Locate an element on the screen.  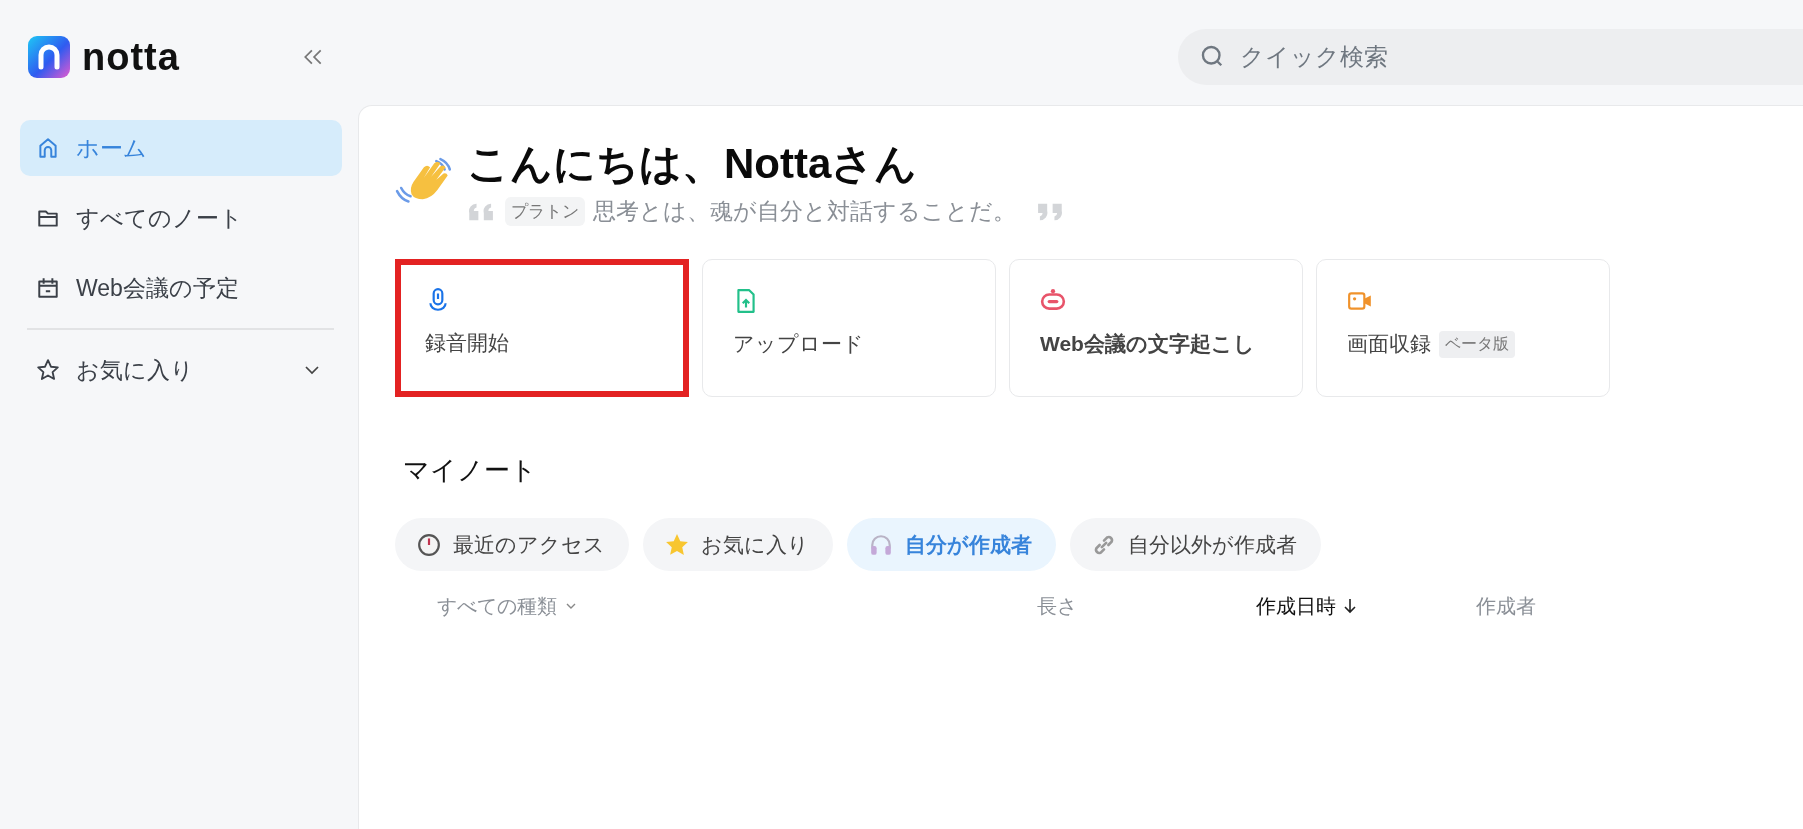
quote-text: 思考とは、魂が自分と対話することだ。 is located at coordinates (804, 211).